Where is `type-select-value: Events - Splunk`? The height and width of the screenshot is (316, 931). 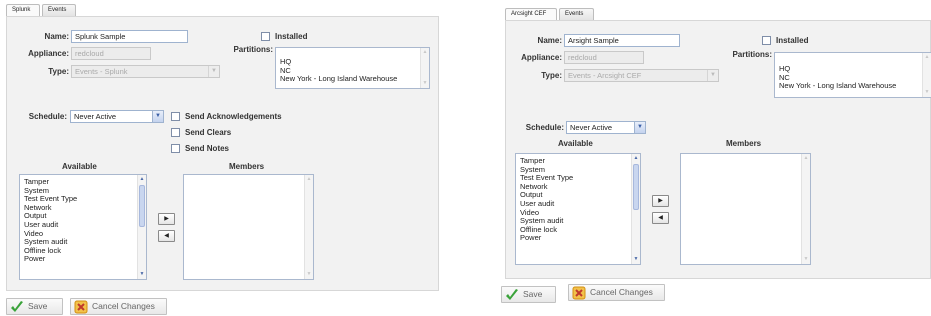 type-select-value: Events - Splunk is located at coordinates (101, 71).